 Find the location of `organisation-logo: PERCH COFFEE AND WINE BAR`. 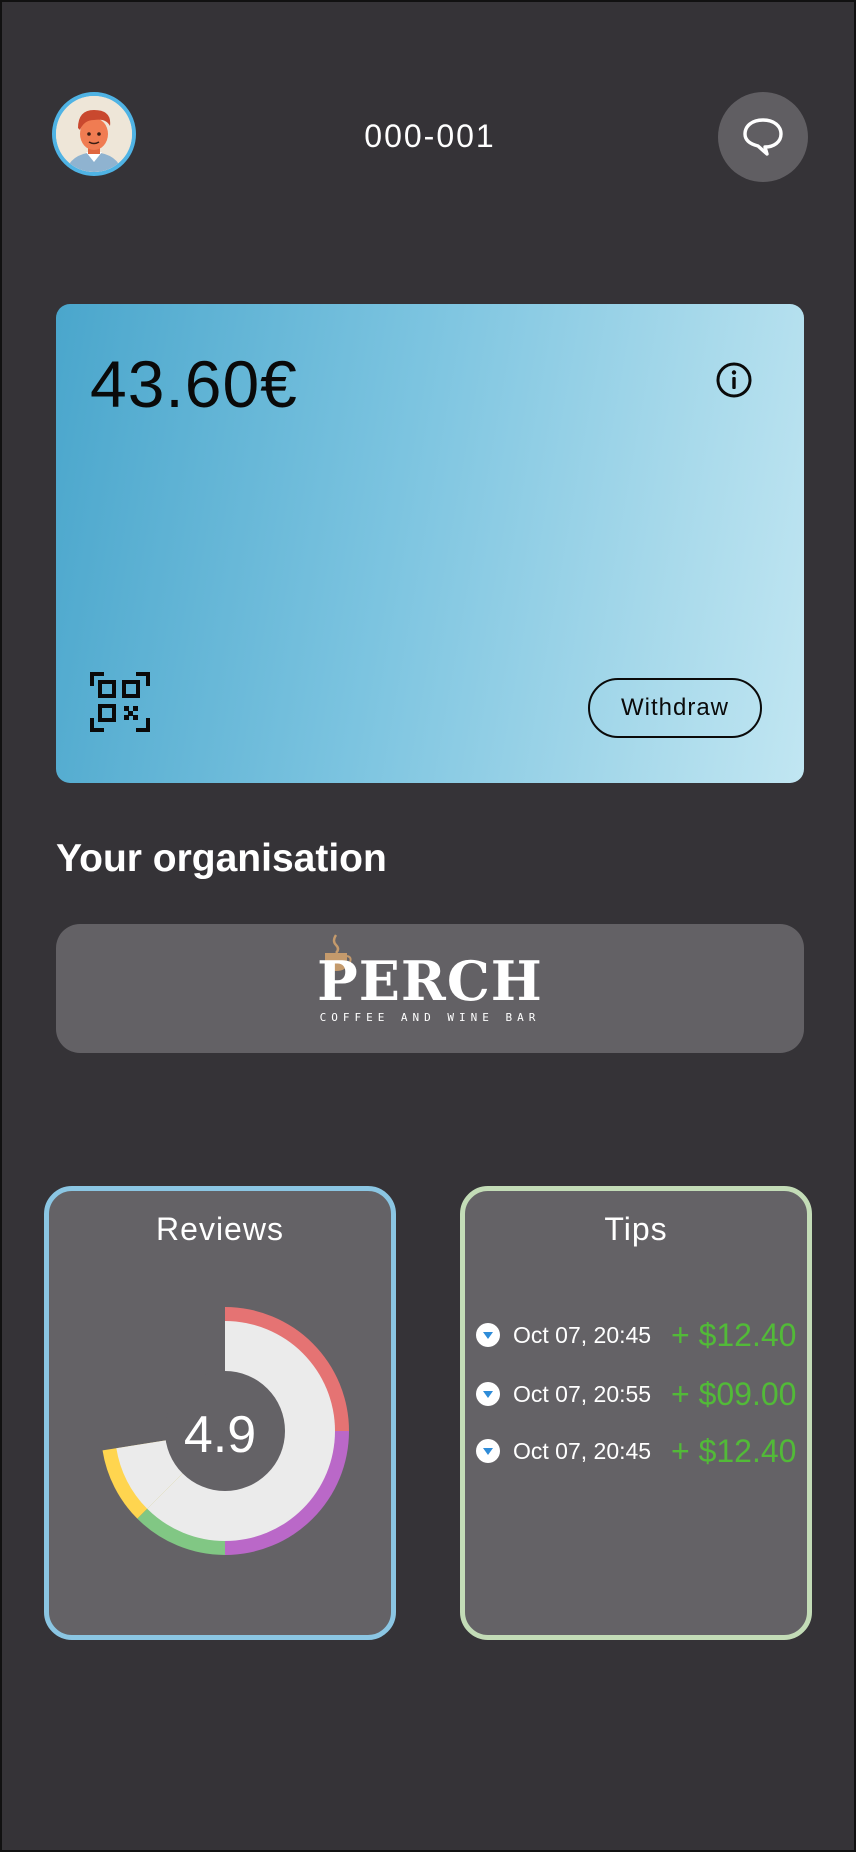

organisation-logo: PERCH COFFEE AND WINE BAR is located at coordinates (430, 986).